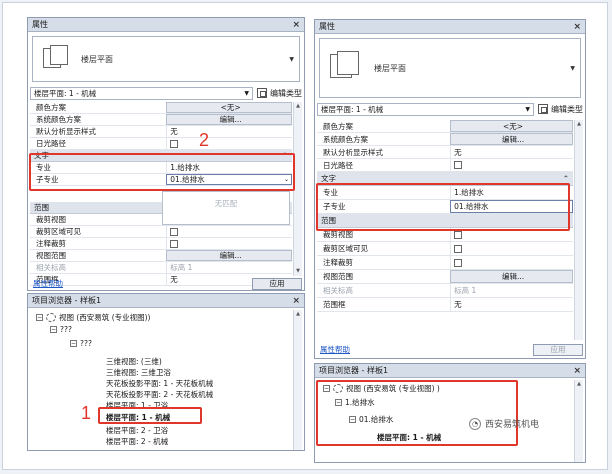 The width and height of the screenshot is (612, 474). What do you see at coordinates (450, 349) in the screenshot?
I see `help-row: 属性帮助 应用` at bounding box center [450, 349].